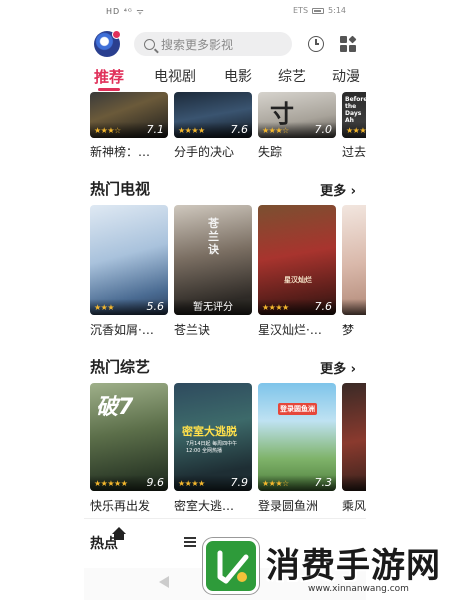 The width and height of the screenshot is (450, 600). Describe the element at coordinates (149, 44) in the screenshot. I see `search-icon` at that location.